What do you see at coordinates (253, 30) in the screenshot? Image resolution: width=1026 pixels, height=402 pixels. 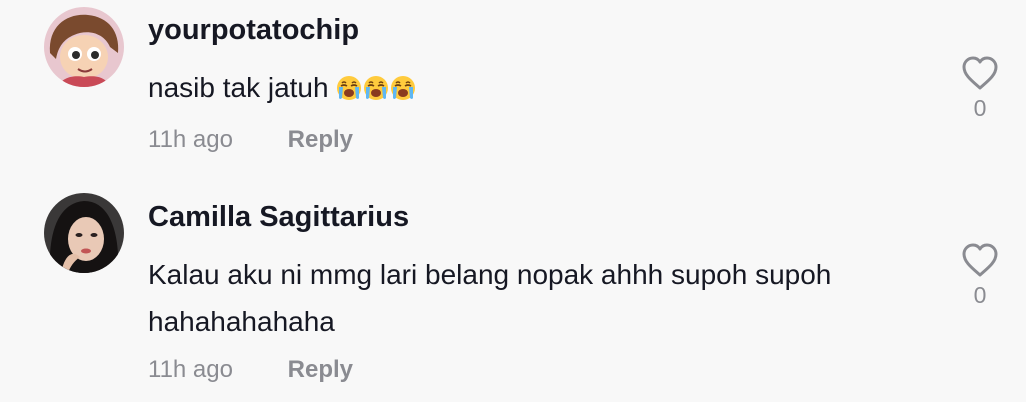 I see `username: yourpotatochip` at bounding box center [253, 30].